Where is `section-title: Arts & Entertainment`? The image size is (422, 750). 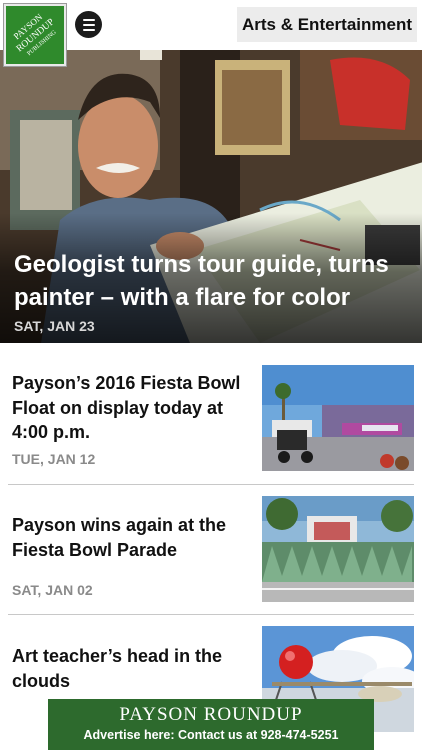 section-title: Arts & Entertainment is located at coordinates (327, 24).